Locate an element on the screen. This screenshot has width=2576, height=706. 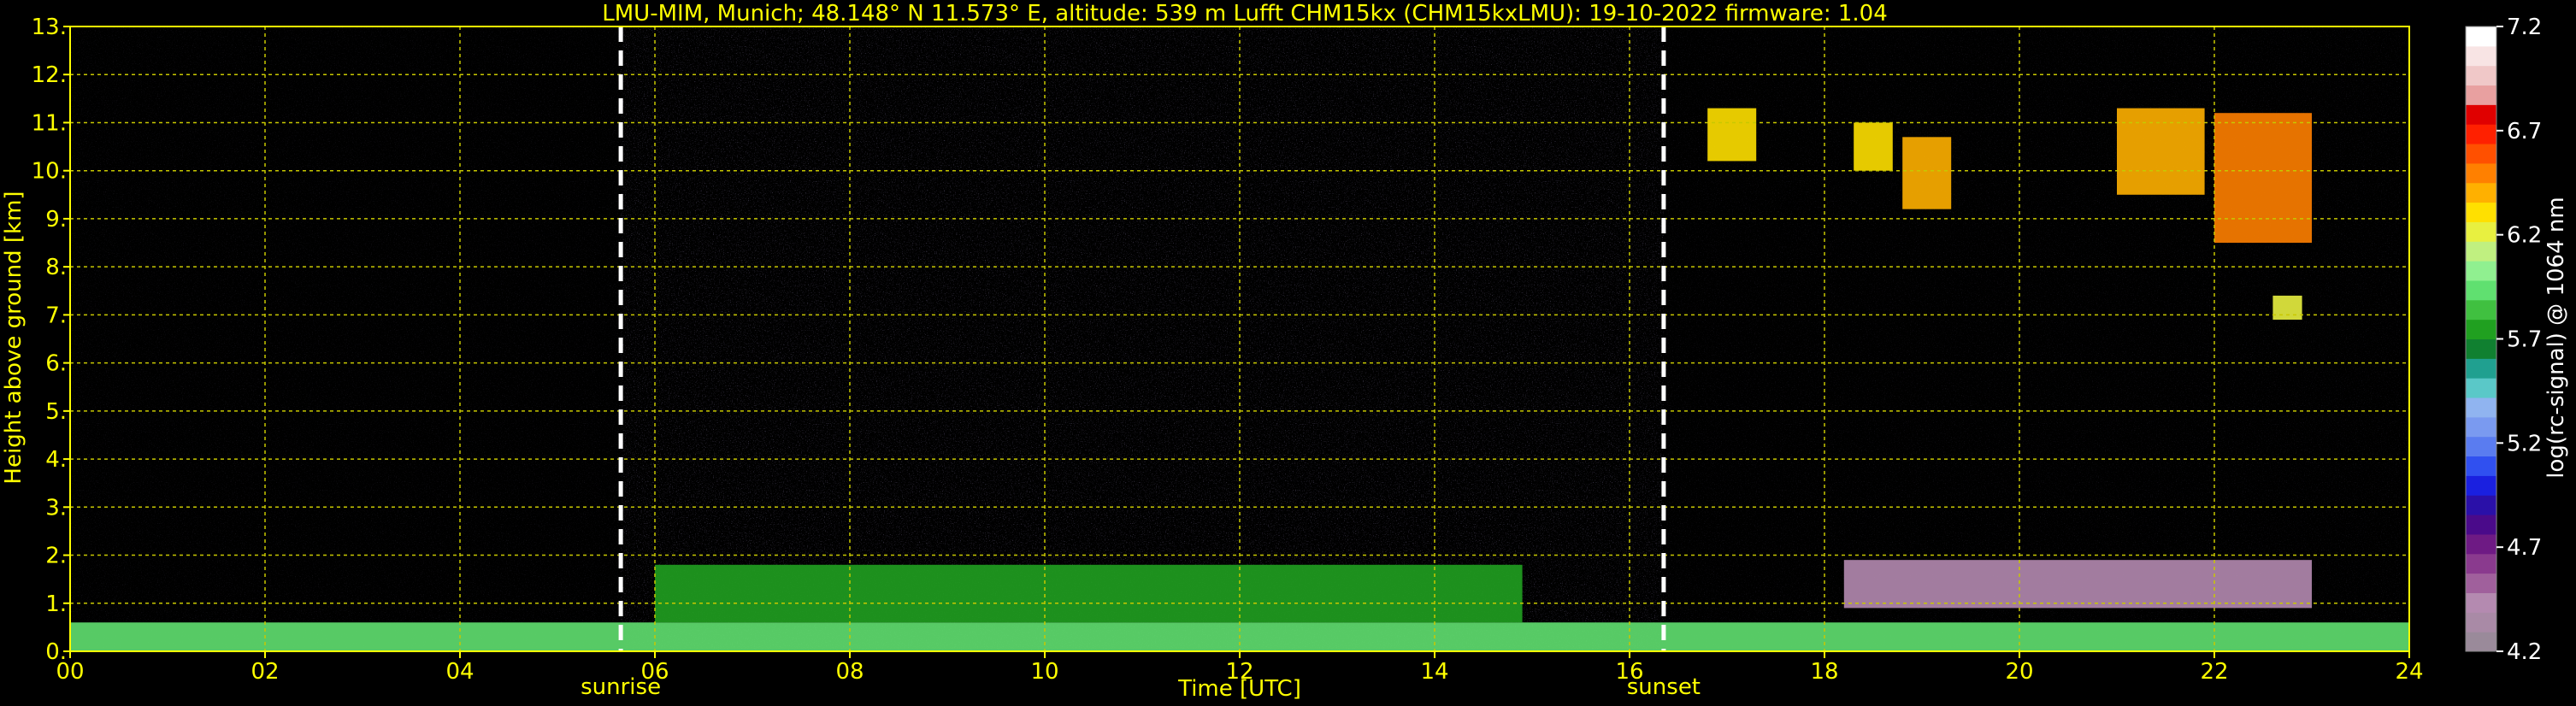
y-tick-label: 2. is located at coordinates (56, 556).